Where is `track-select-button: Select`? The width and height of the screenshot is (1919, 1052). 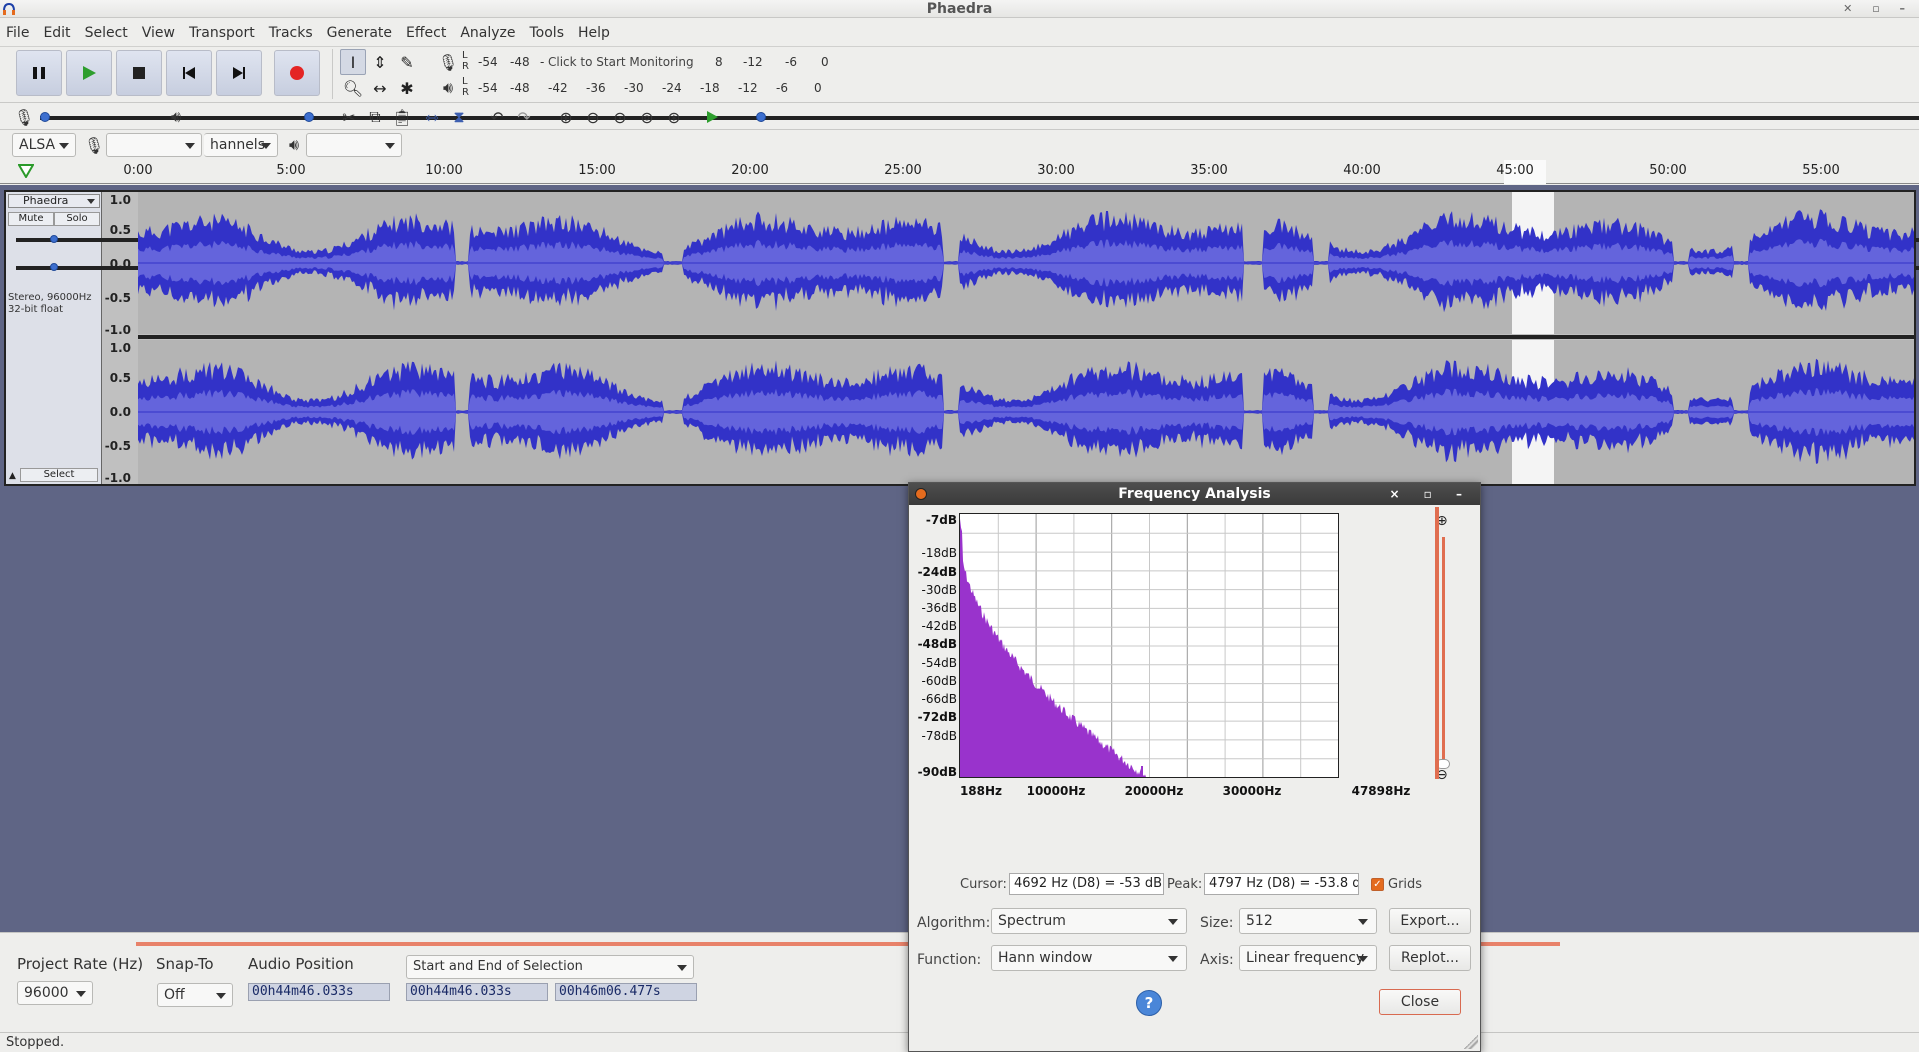
track-select-button: Select is located at coordinates (59, 475).